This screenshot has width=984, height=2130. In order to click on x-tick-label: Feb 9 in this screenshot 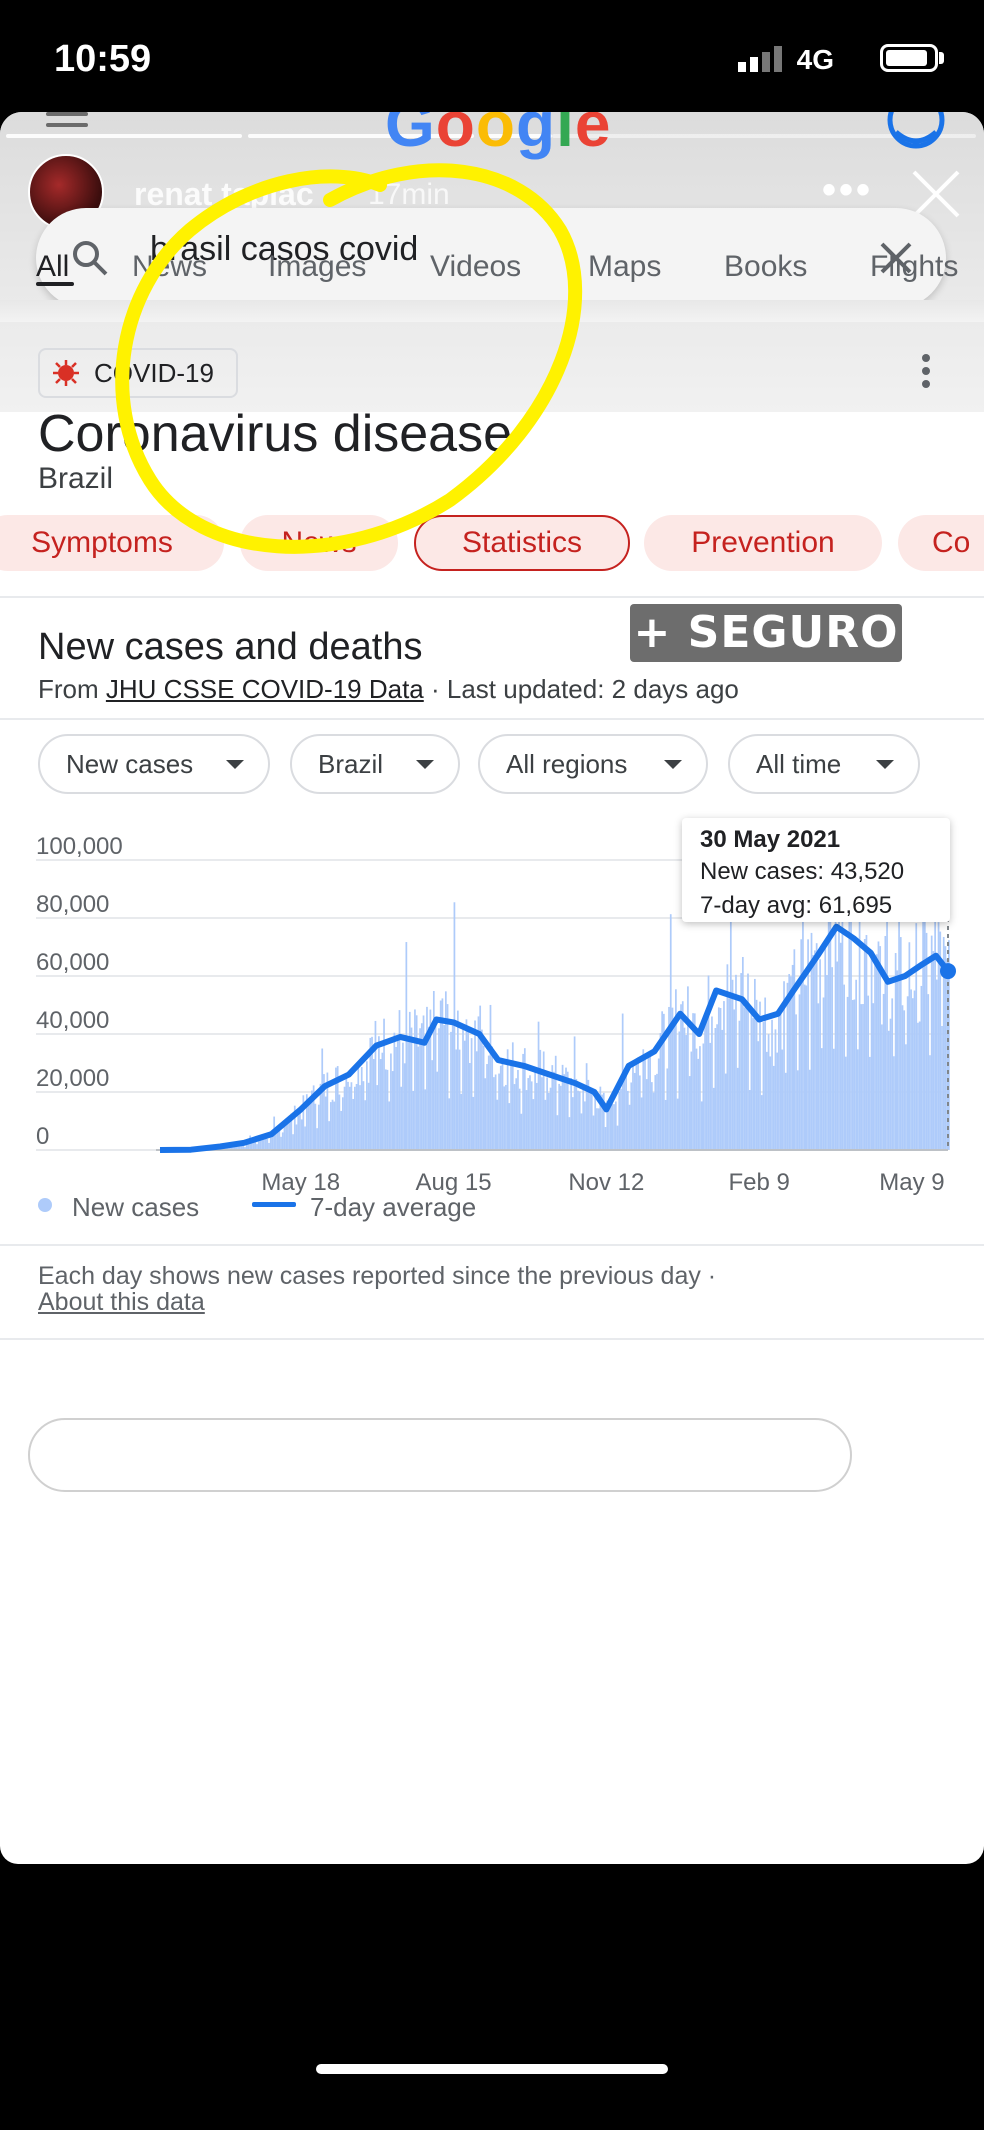, I will do `click(758, 1182)`.